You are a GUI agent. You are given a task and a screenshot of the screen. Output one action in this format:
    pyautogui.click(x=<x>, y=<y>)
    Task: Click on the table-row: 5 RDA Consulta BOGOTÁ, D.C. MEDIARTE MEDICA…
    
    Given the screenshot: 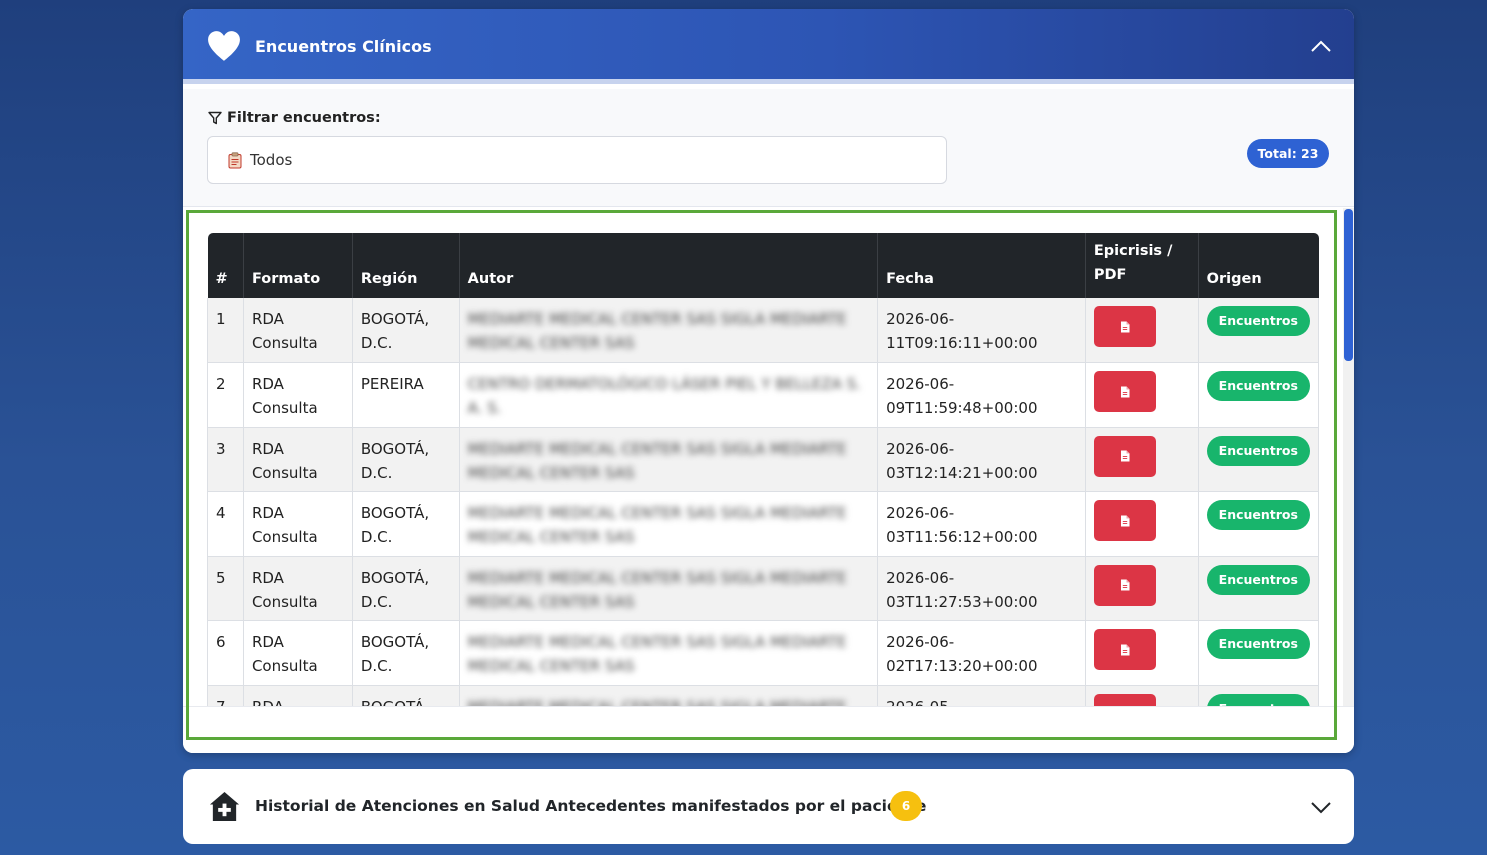 What is the action you would take?
    pyautogui.click(x=763, y=588)
    